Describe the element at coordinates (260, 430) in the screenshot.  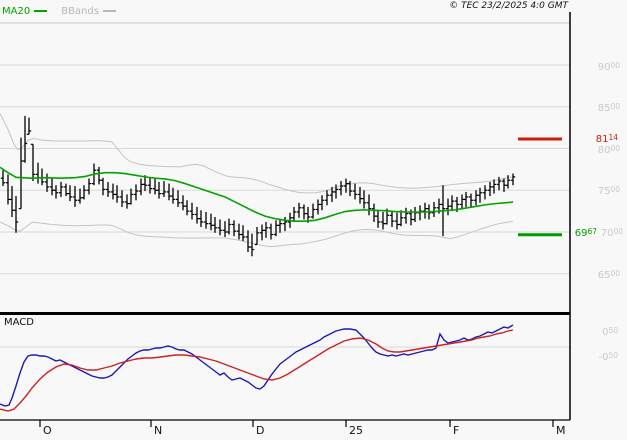
I see `time-axis-label-D: D` at that location.